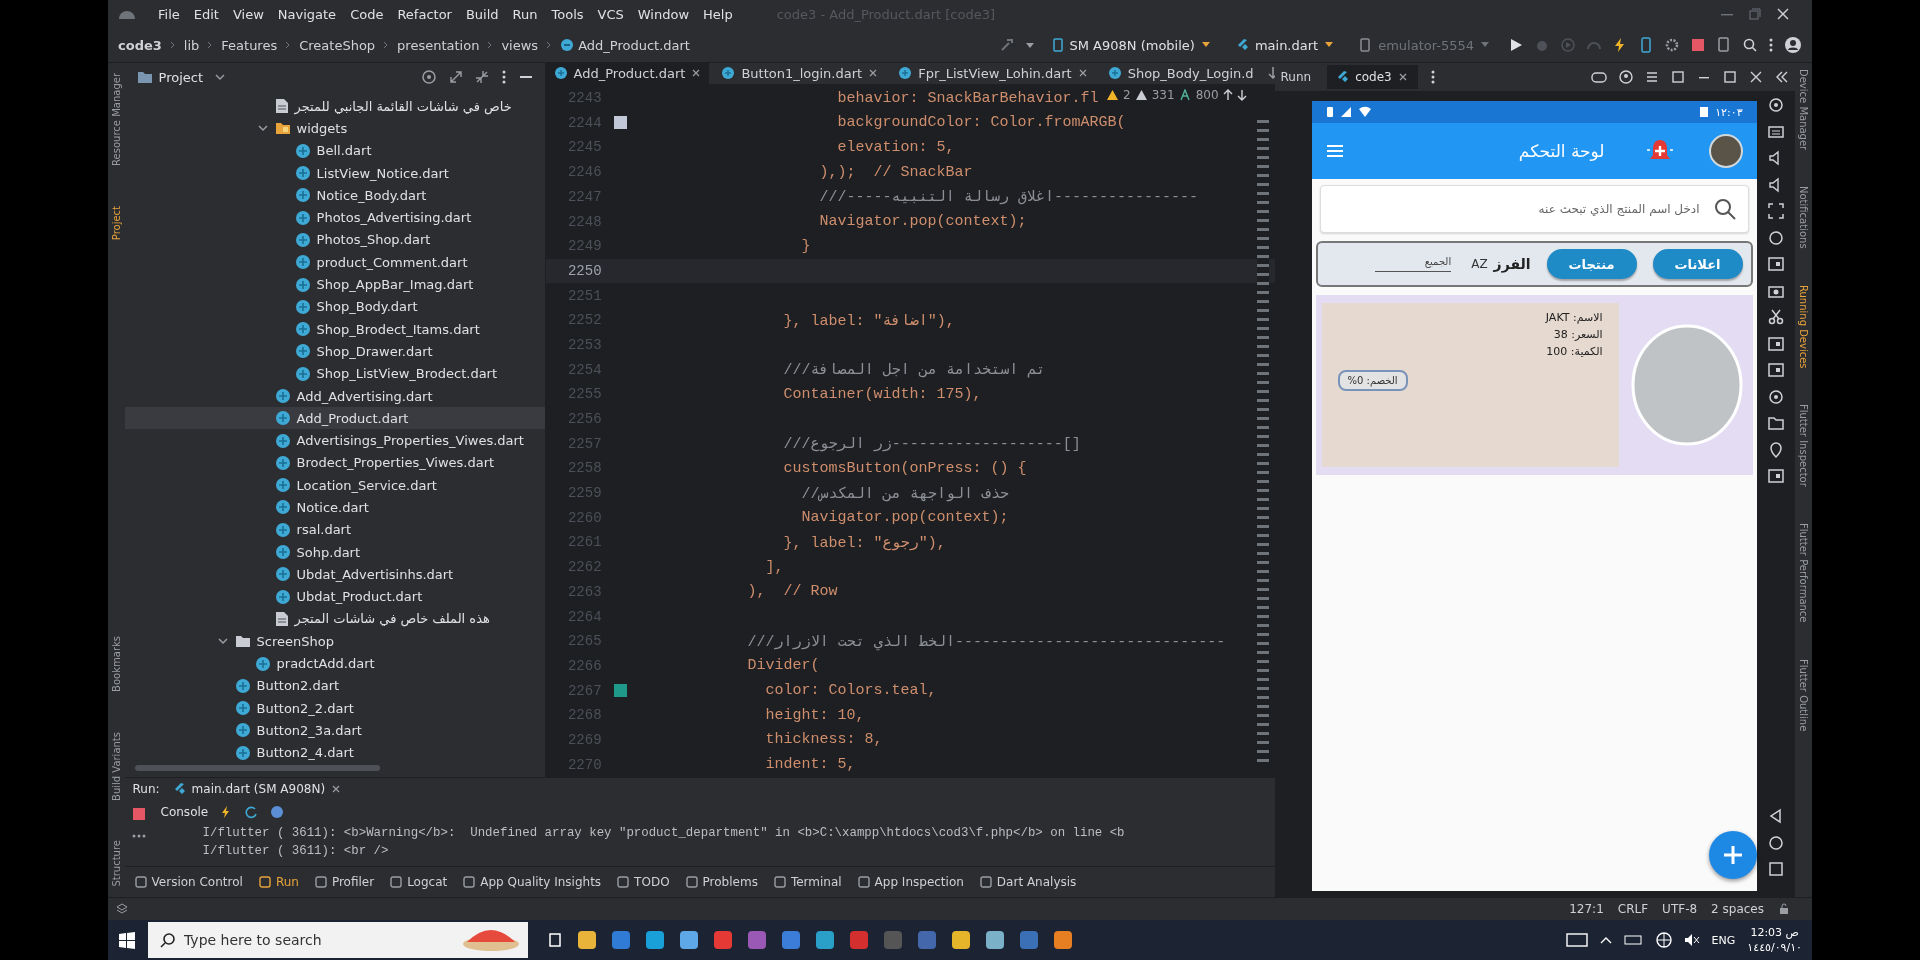 Image resolution: width=1920 pixels, height=960 pixels. I want to click on list-icon, so click(1652, 77).